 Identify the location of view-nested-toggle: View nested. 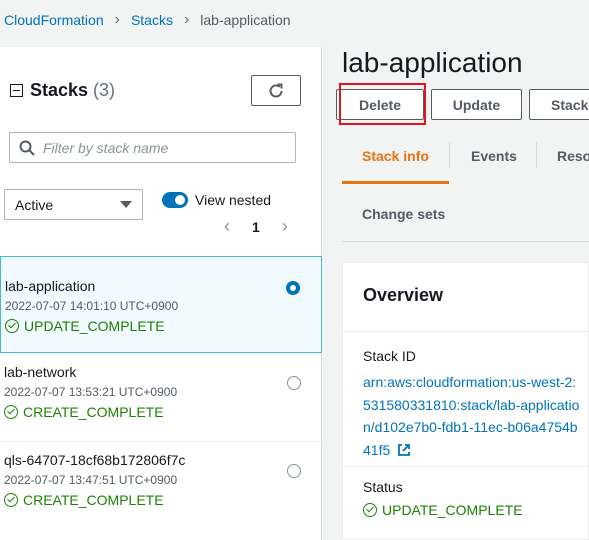
(216, 200).